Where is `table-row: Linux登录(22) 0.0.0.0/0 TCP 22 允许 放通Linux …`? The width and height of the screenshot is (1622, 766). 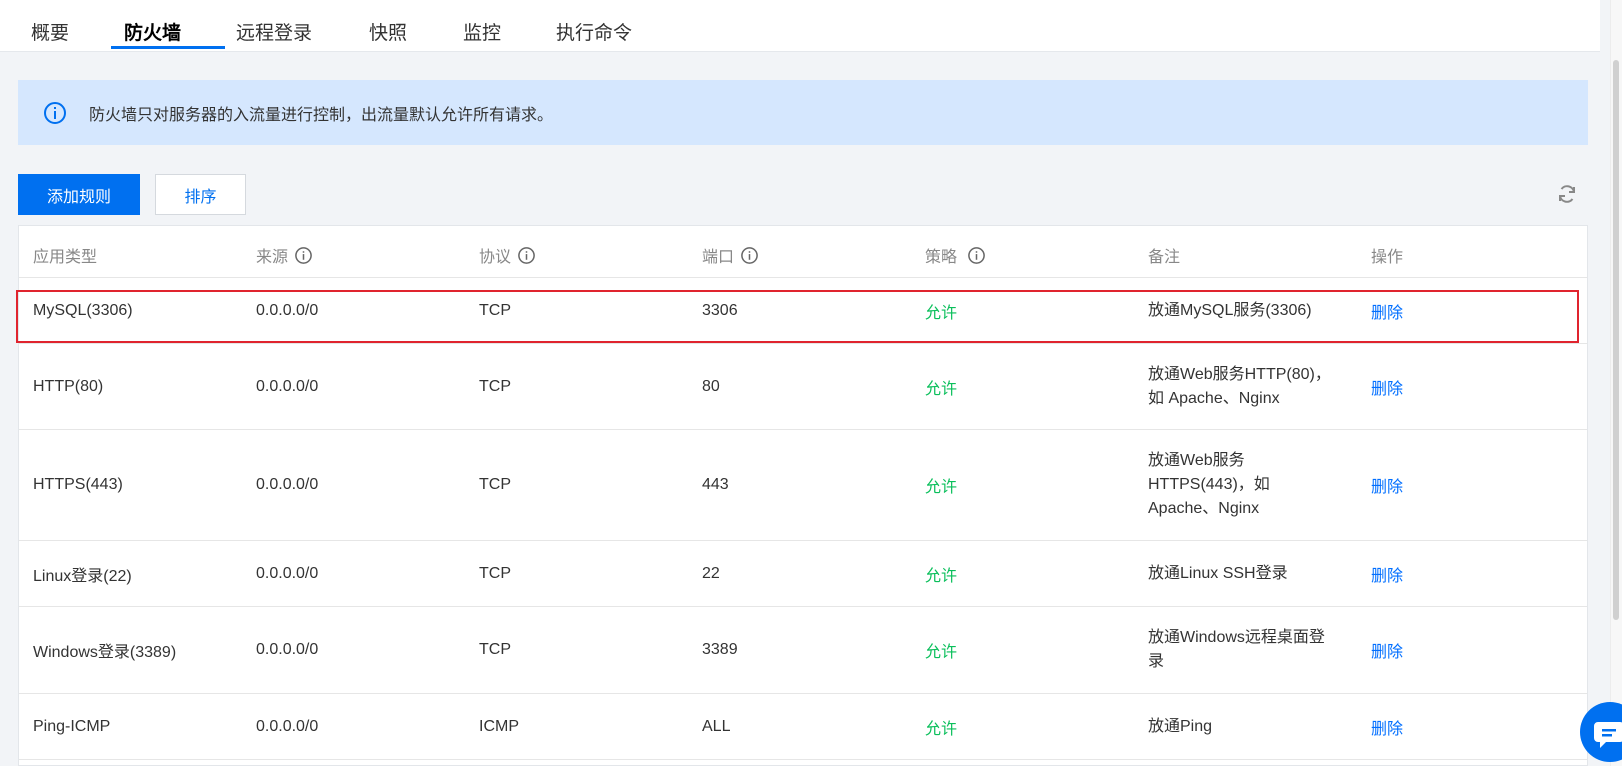
table-row: Linux登录(22) 0.0.0.0/0 TCP 22 允许 放通Linux … is located at coordinates (803, 574).